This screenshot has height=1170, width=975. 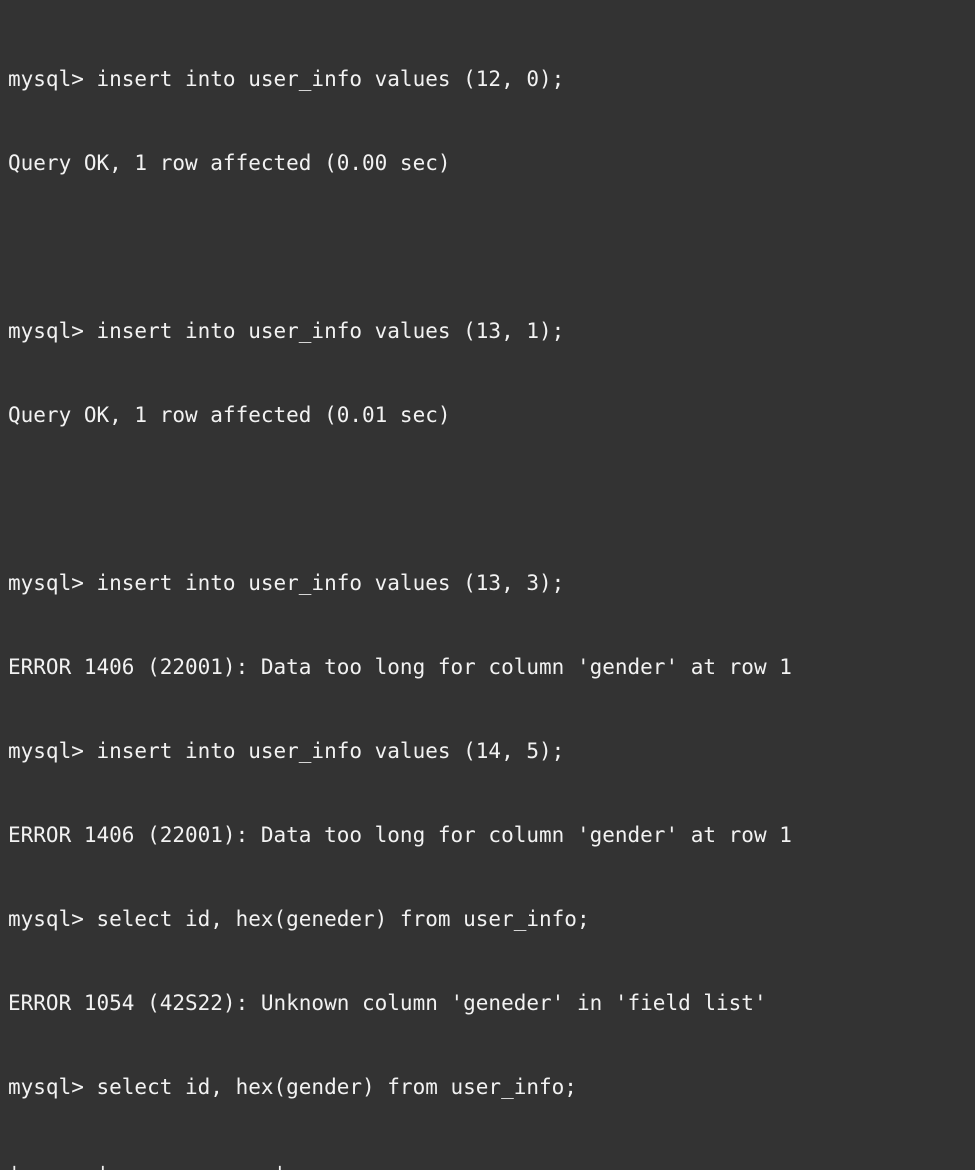 I want to click on terminal-line: Query OK, 1 row affected (0.01 sec), so click(x=229, y=415).